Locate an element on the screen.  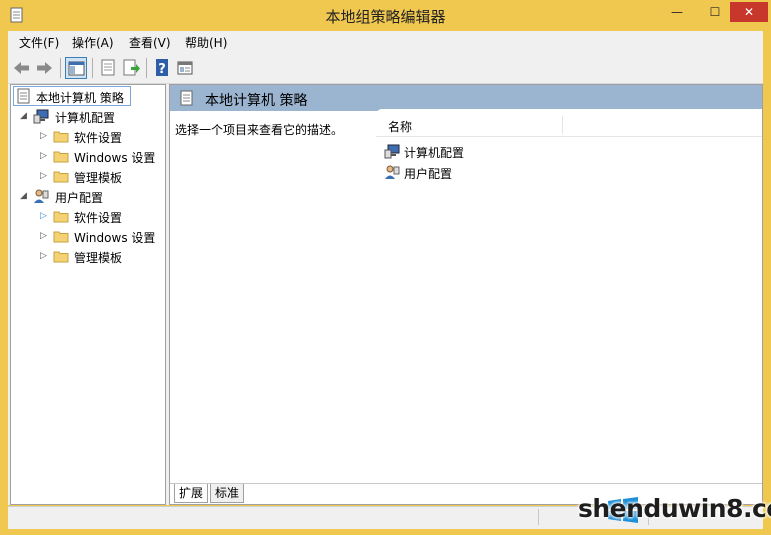
properties-icon is located at coordinates (108, 68).